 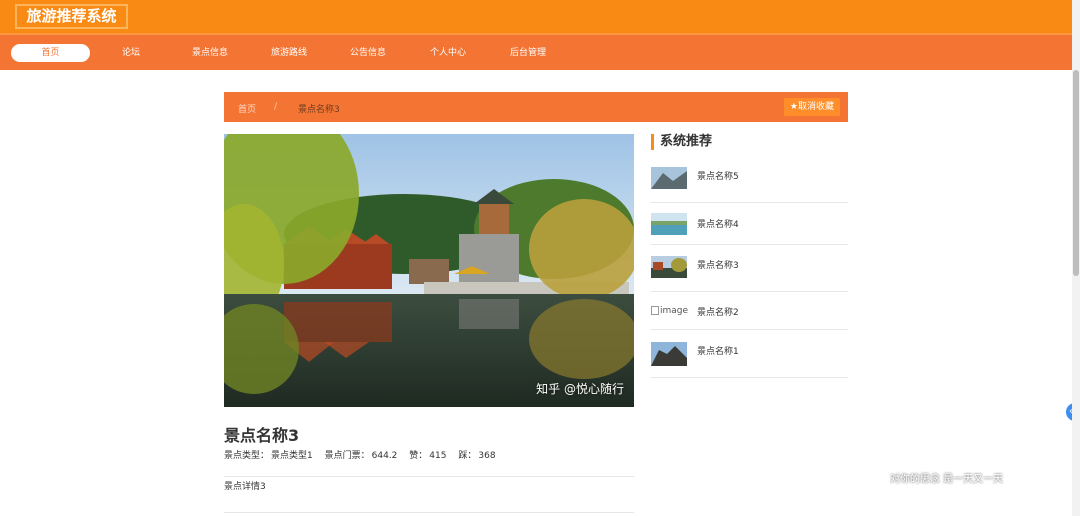 What do you see at coordinates (210, 53) in the screenshot?
I see `nav-attractions: 景点信息` at bounding box center [210, 53].